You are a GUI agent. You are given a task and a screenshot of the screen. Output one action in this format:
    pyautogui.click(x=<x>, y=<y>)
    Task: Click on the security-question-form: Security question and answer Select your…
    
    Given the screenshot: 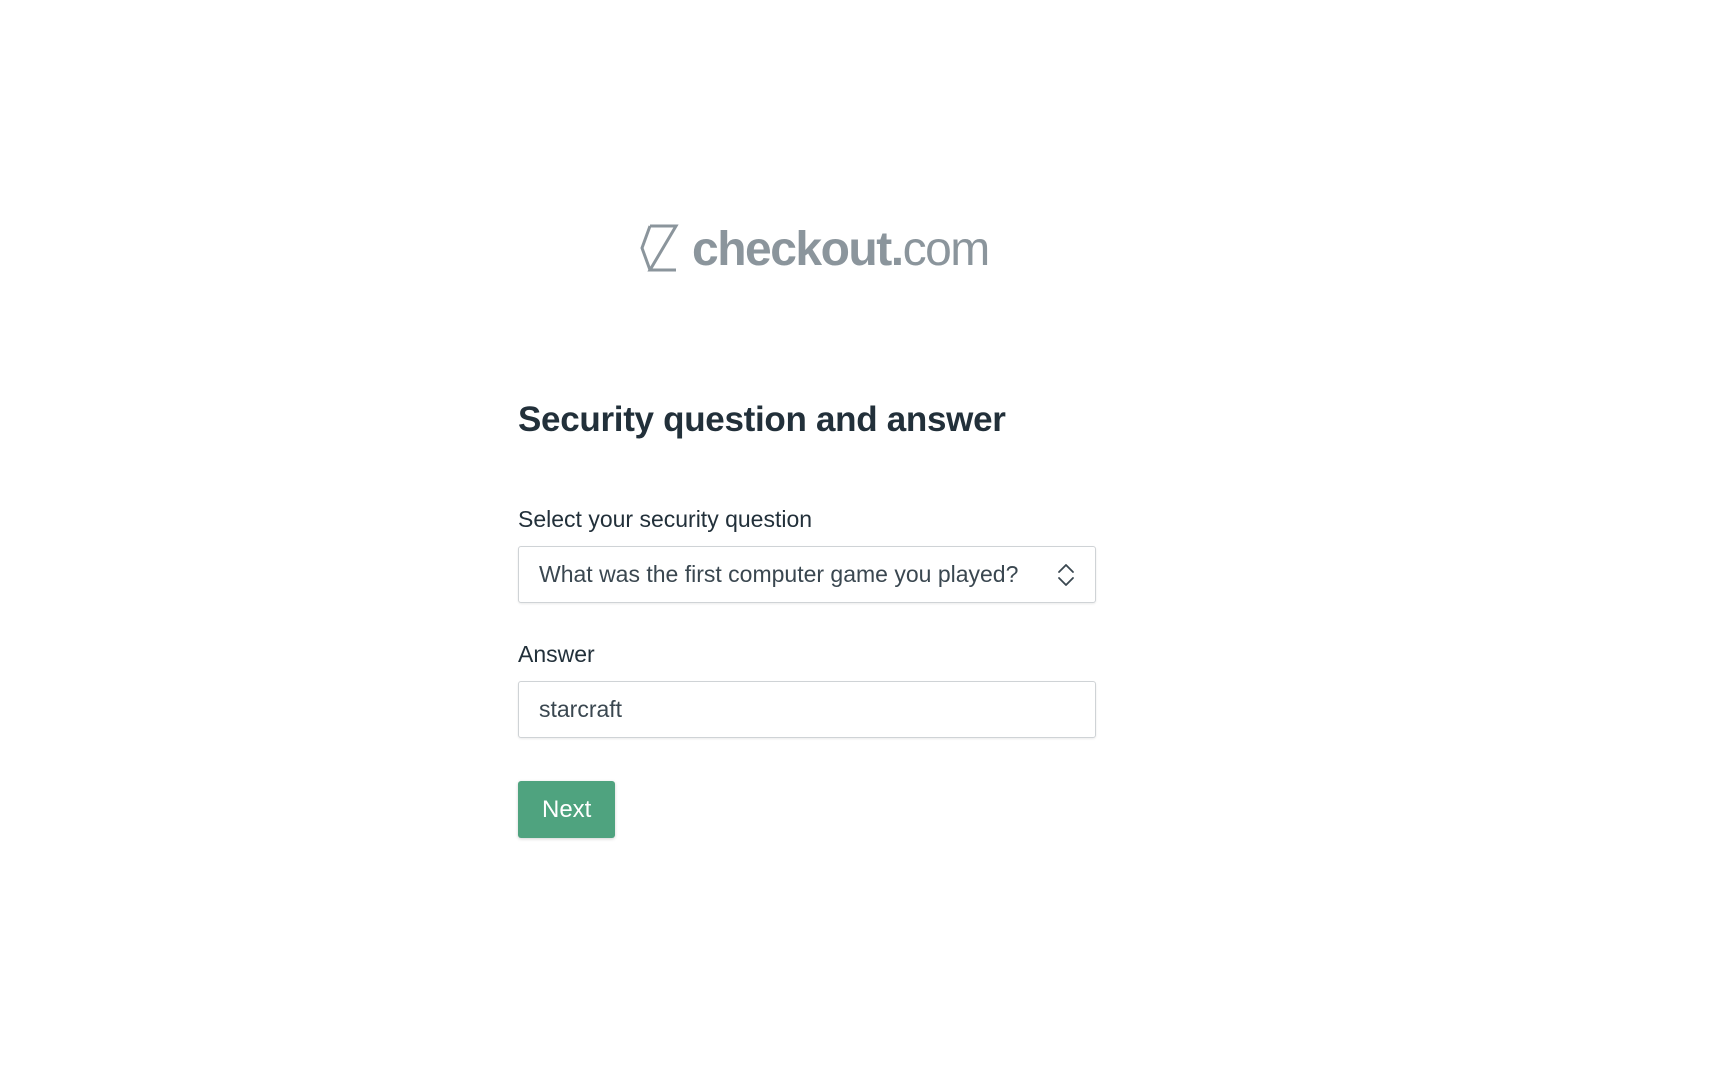 What is the action you would take?
    pyautogui.click(x=808, y=617)
    